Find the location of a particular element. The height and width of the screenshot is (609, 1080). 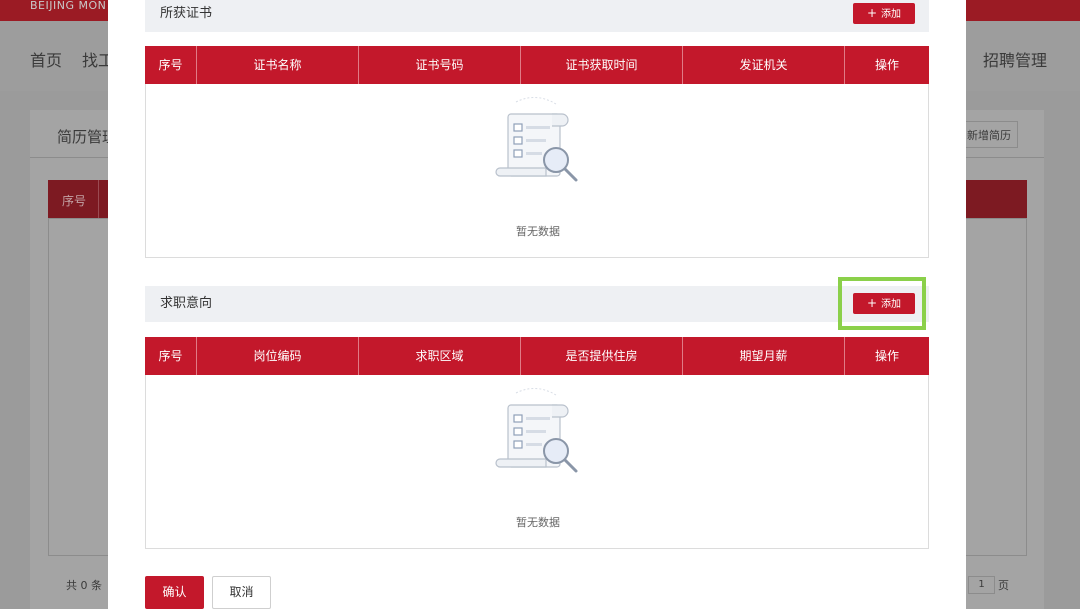

col-housing: 是否提供住房 is located at coordinates (602, 356).